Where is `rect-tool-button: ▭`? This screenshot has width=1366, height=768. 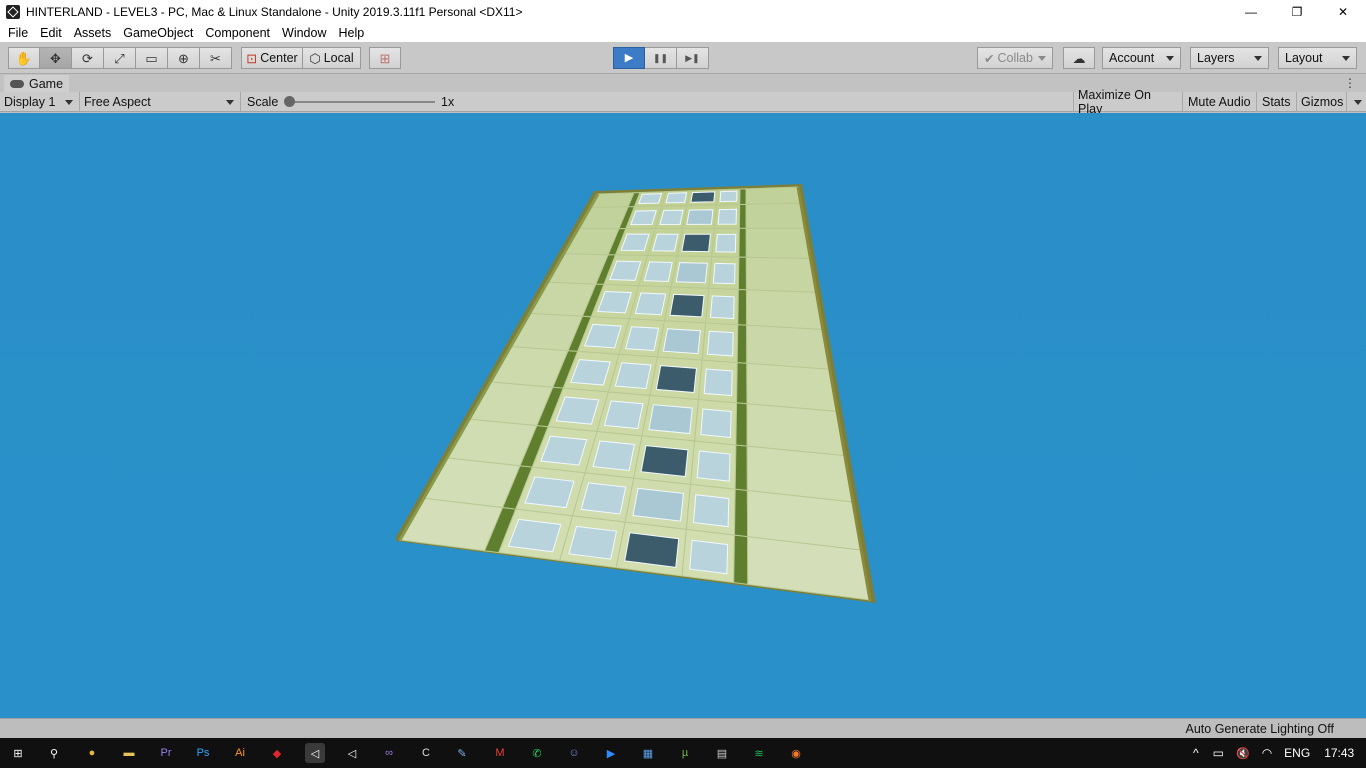
rect-tool-button: ▭ is located at coordinates (152, 58).